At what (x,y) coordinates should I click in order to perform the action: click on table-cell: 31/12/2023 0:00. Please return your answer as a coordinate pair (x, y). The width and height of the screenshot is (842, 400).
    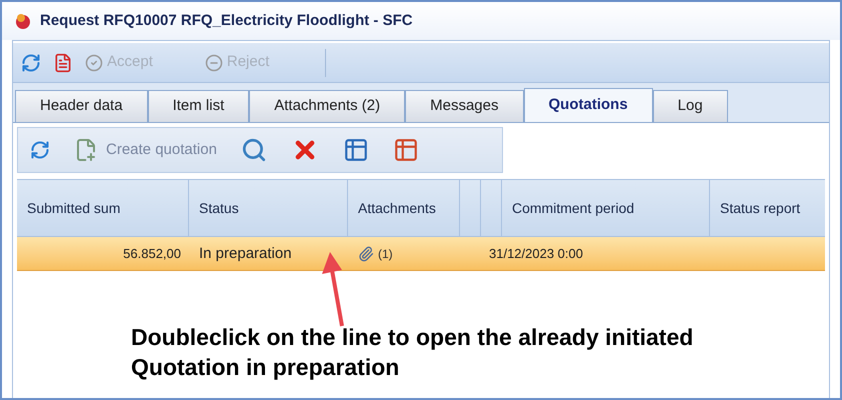
    Looking at the image, I should click on (536, 253).